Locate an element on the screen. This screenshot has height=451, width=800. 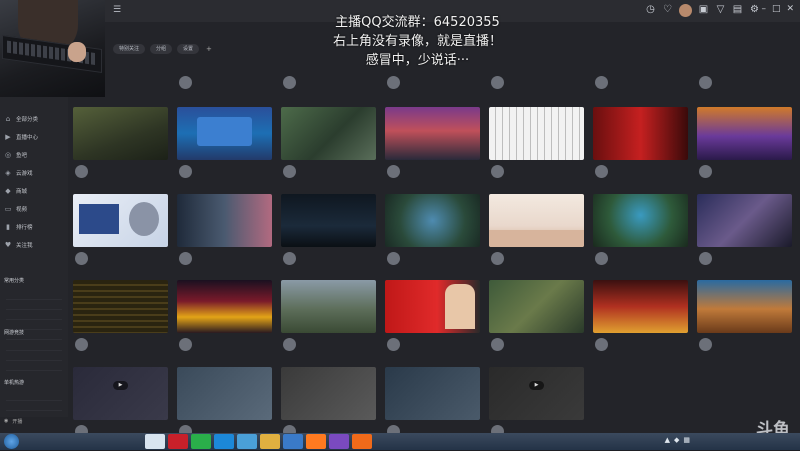
game-icon is located at coordinates (339, 441).